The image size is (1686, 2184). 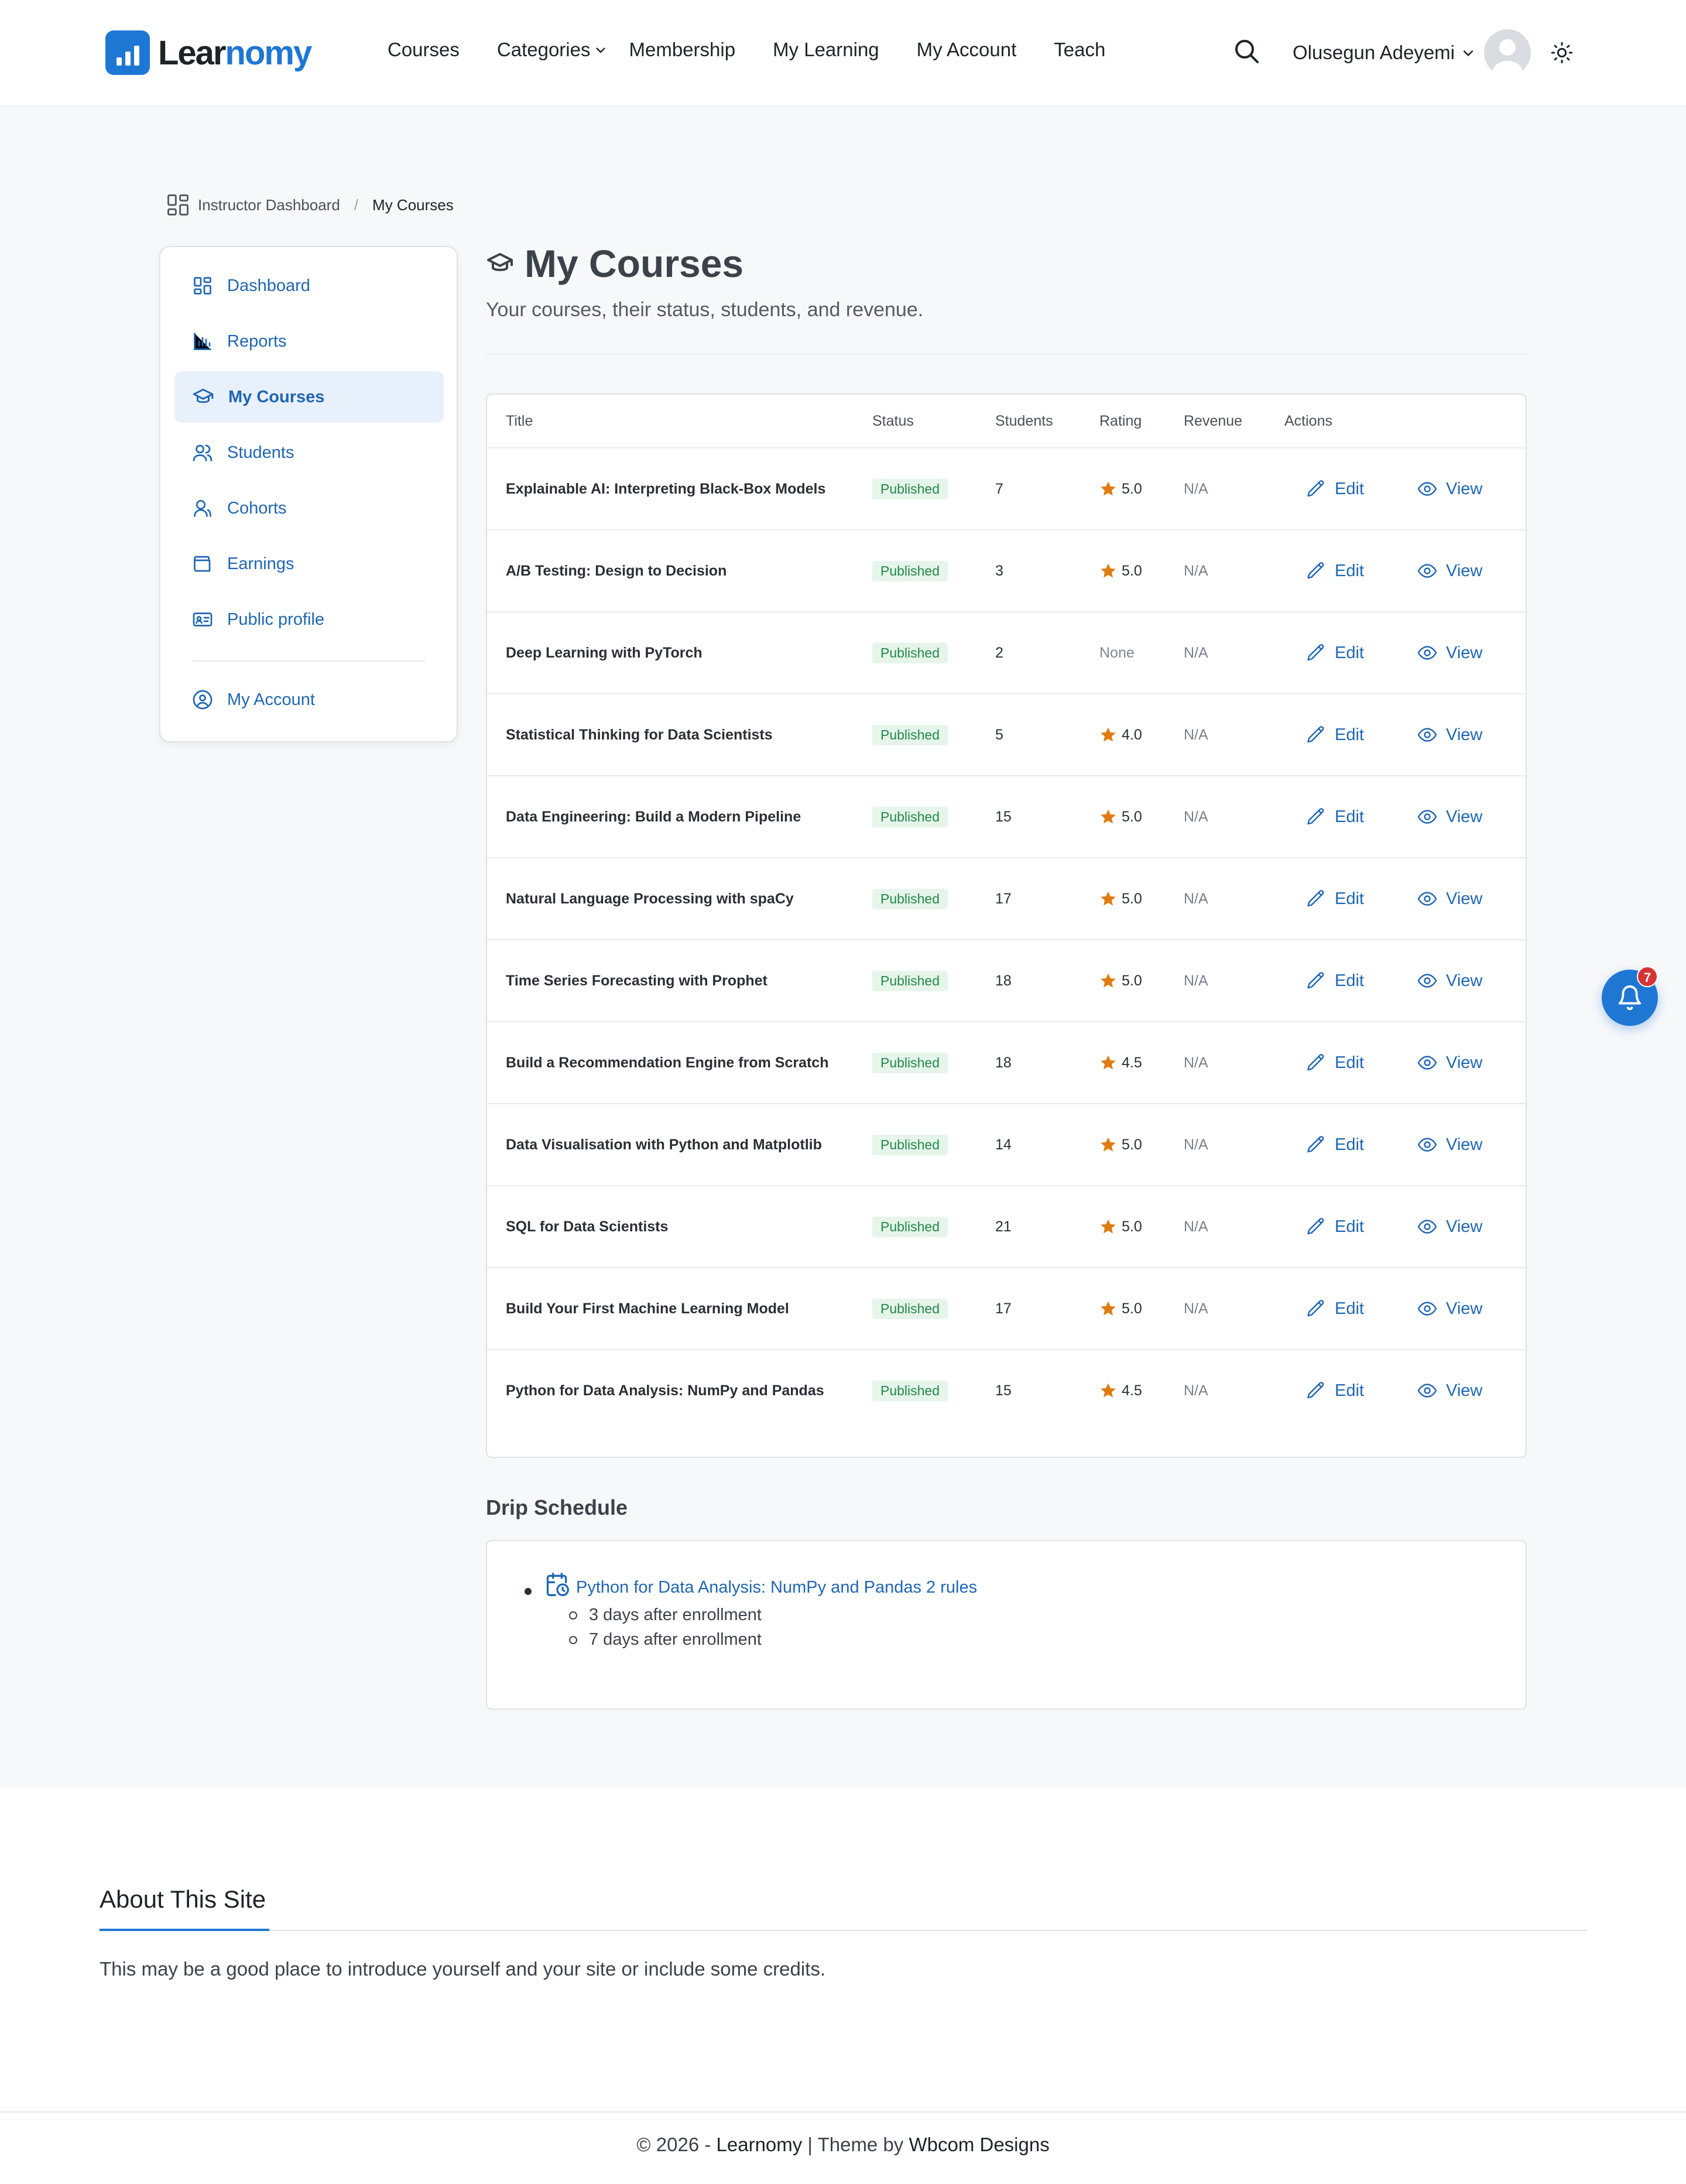 I want to click on sidebar-item-public-profile: Public profile, so click(x=309, y=619).